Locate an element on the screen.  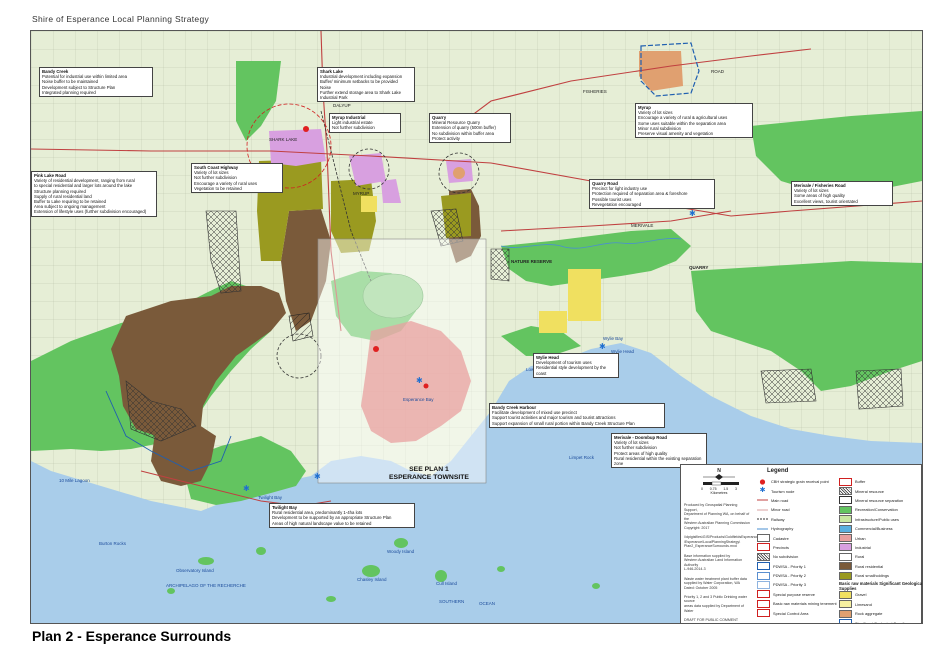
legend-item-label: Commercial/Business is located at coordinates (874, 529).